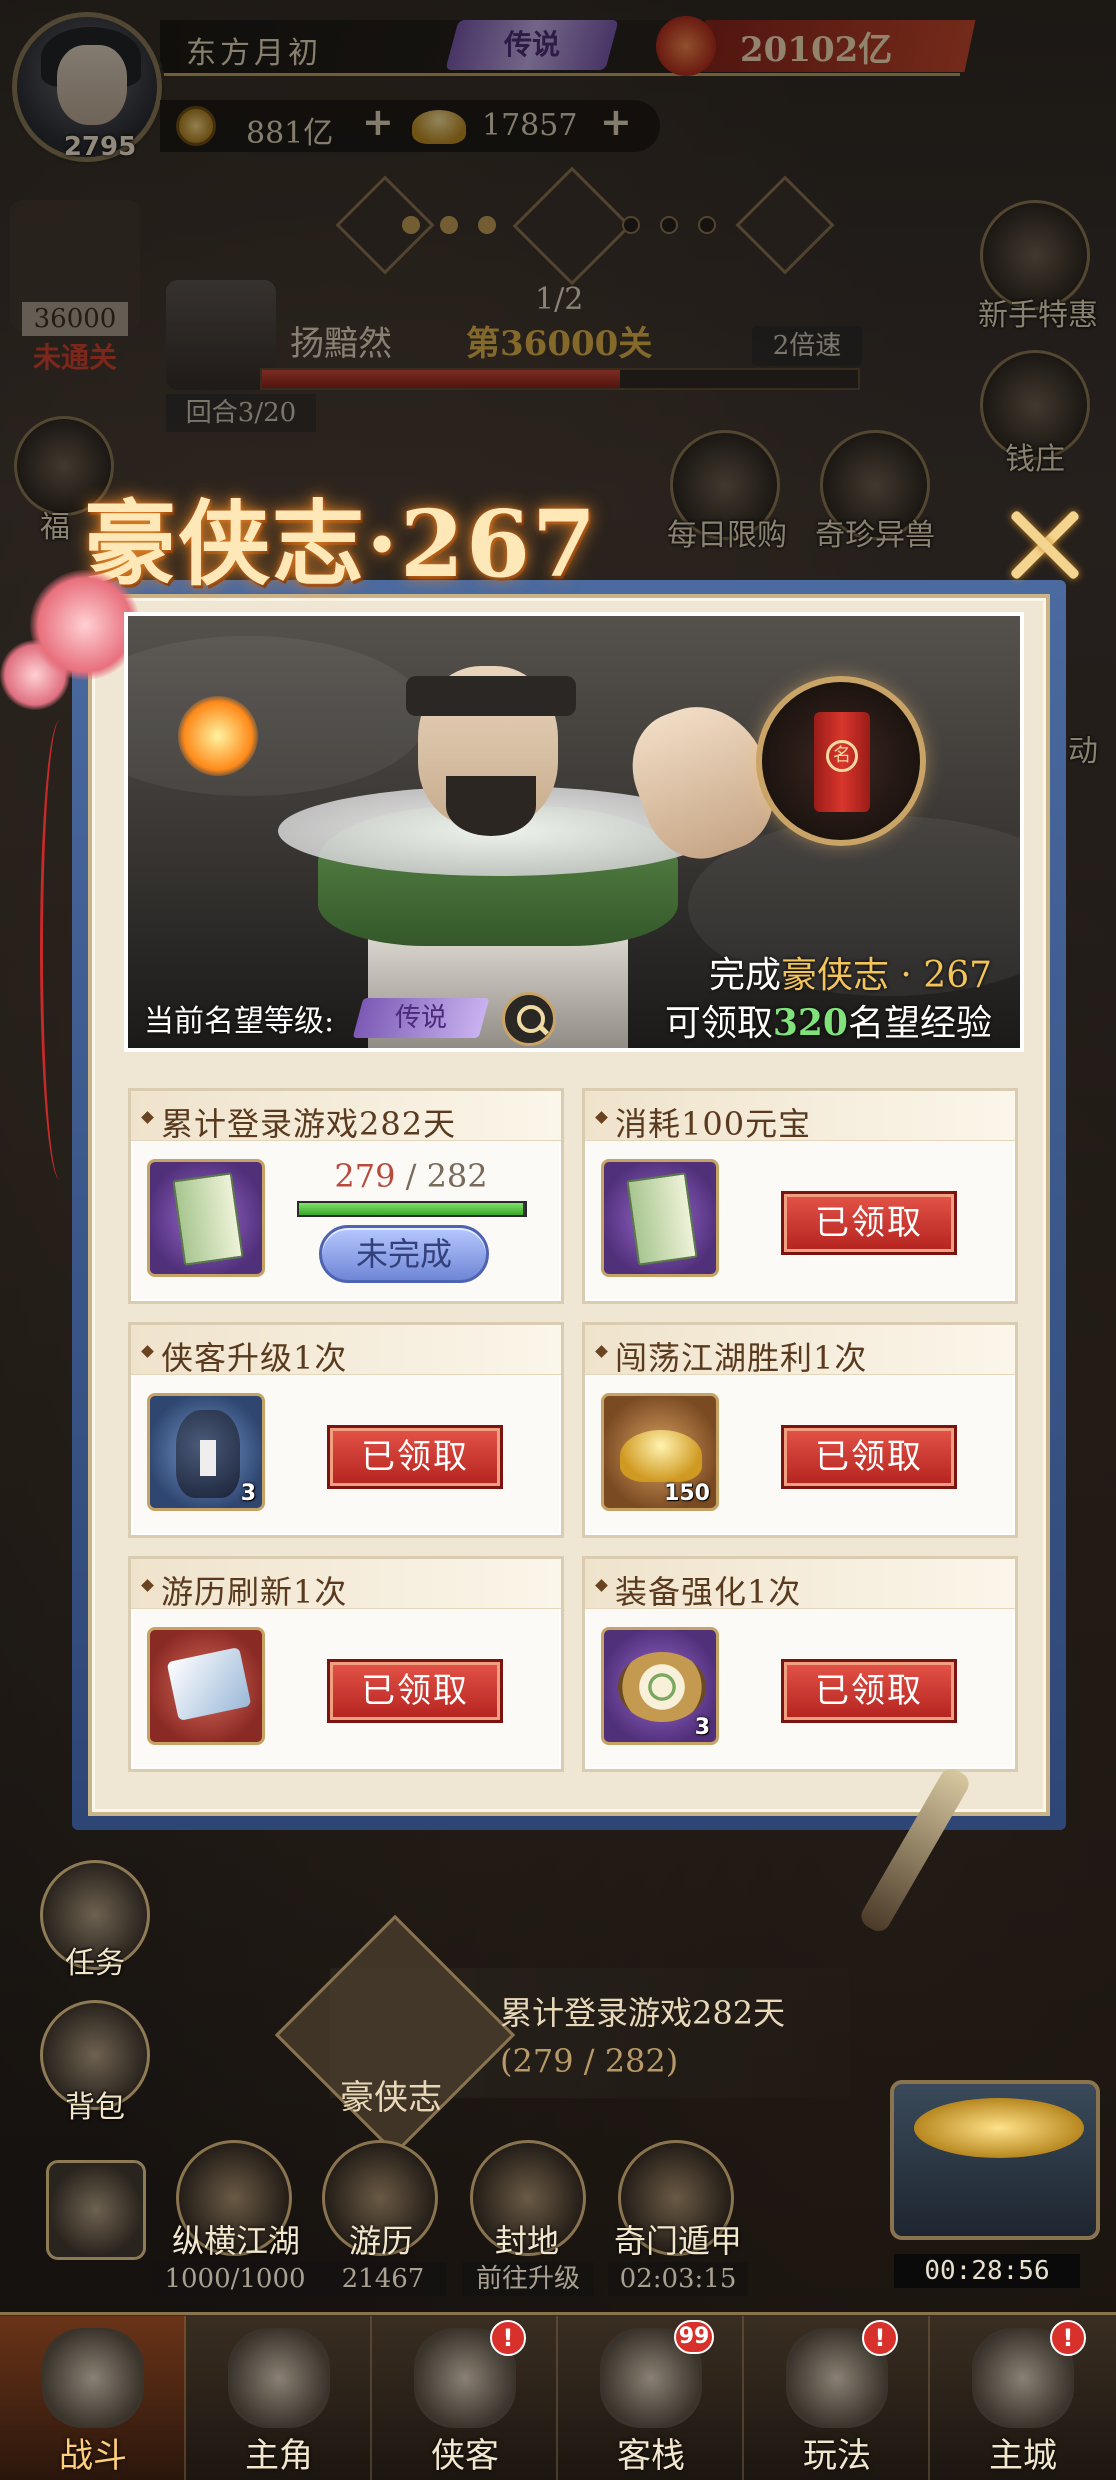  Describe the element at coordinates (279, 2378) in the screenshot. I see `hero-portrait-icon` at that location.